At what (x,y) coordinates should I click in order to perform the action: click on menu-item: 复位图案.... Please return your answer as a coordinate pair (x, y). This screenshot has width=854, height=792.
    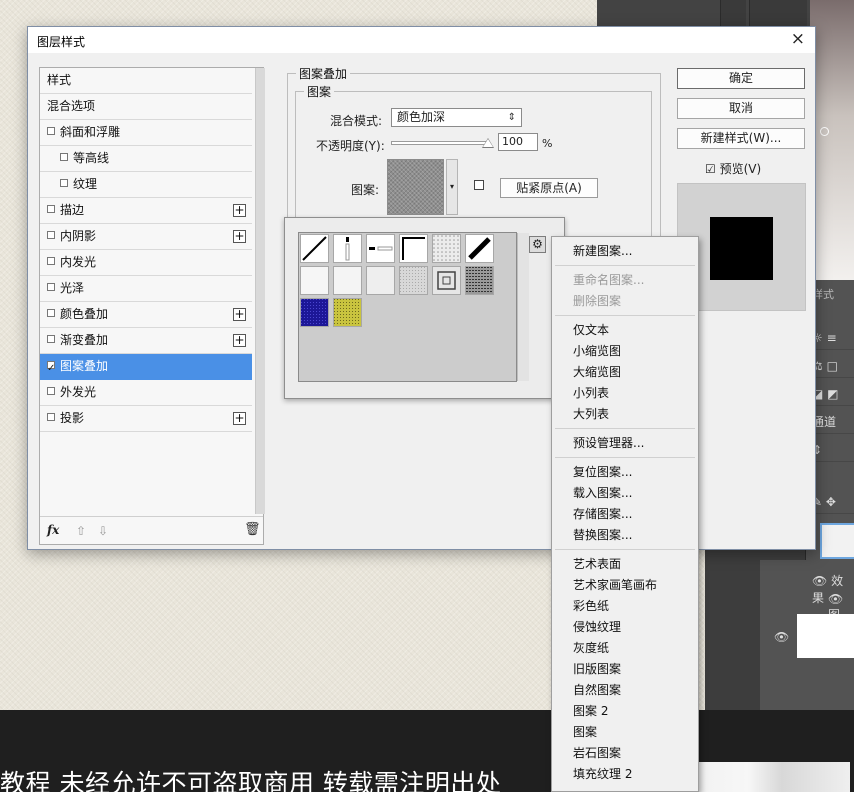
    Looking at the image, I should click on (625, 472).